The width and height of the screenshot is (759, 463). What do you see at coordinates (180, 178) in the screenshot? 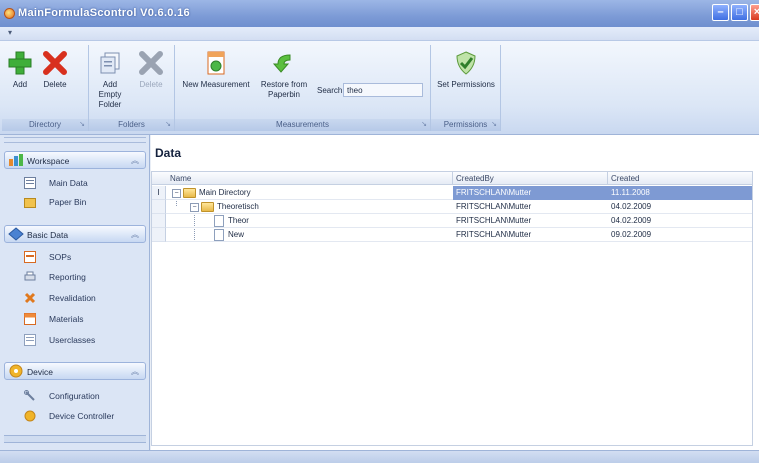
I see `column-header-name: Name` at bounding box center [180, 178].